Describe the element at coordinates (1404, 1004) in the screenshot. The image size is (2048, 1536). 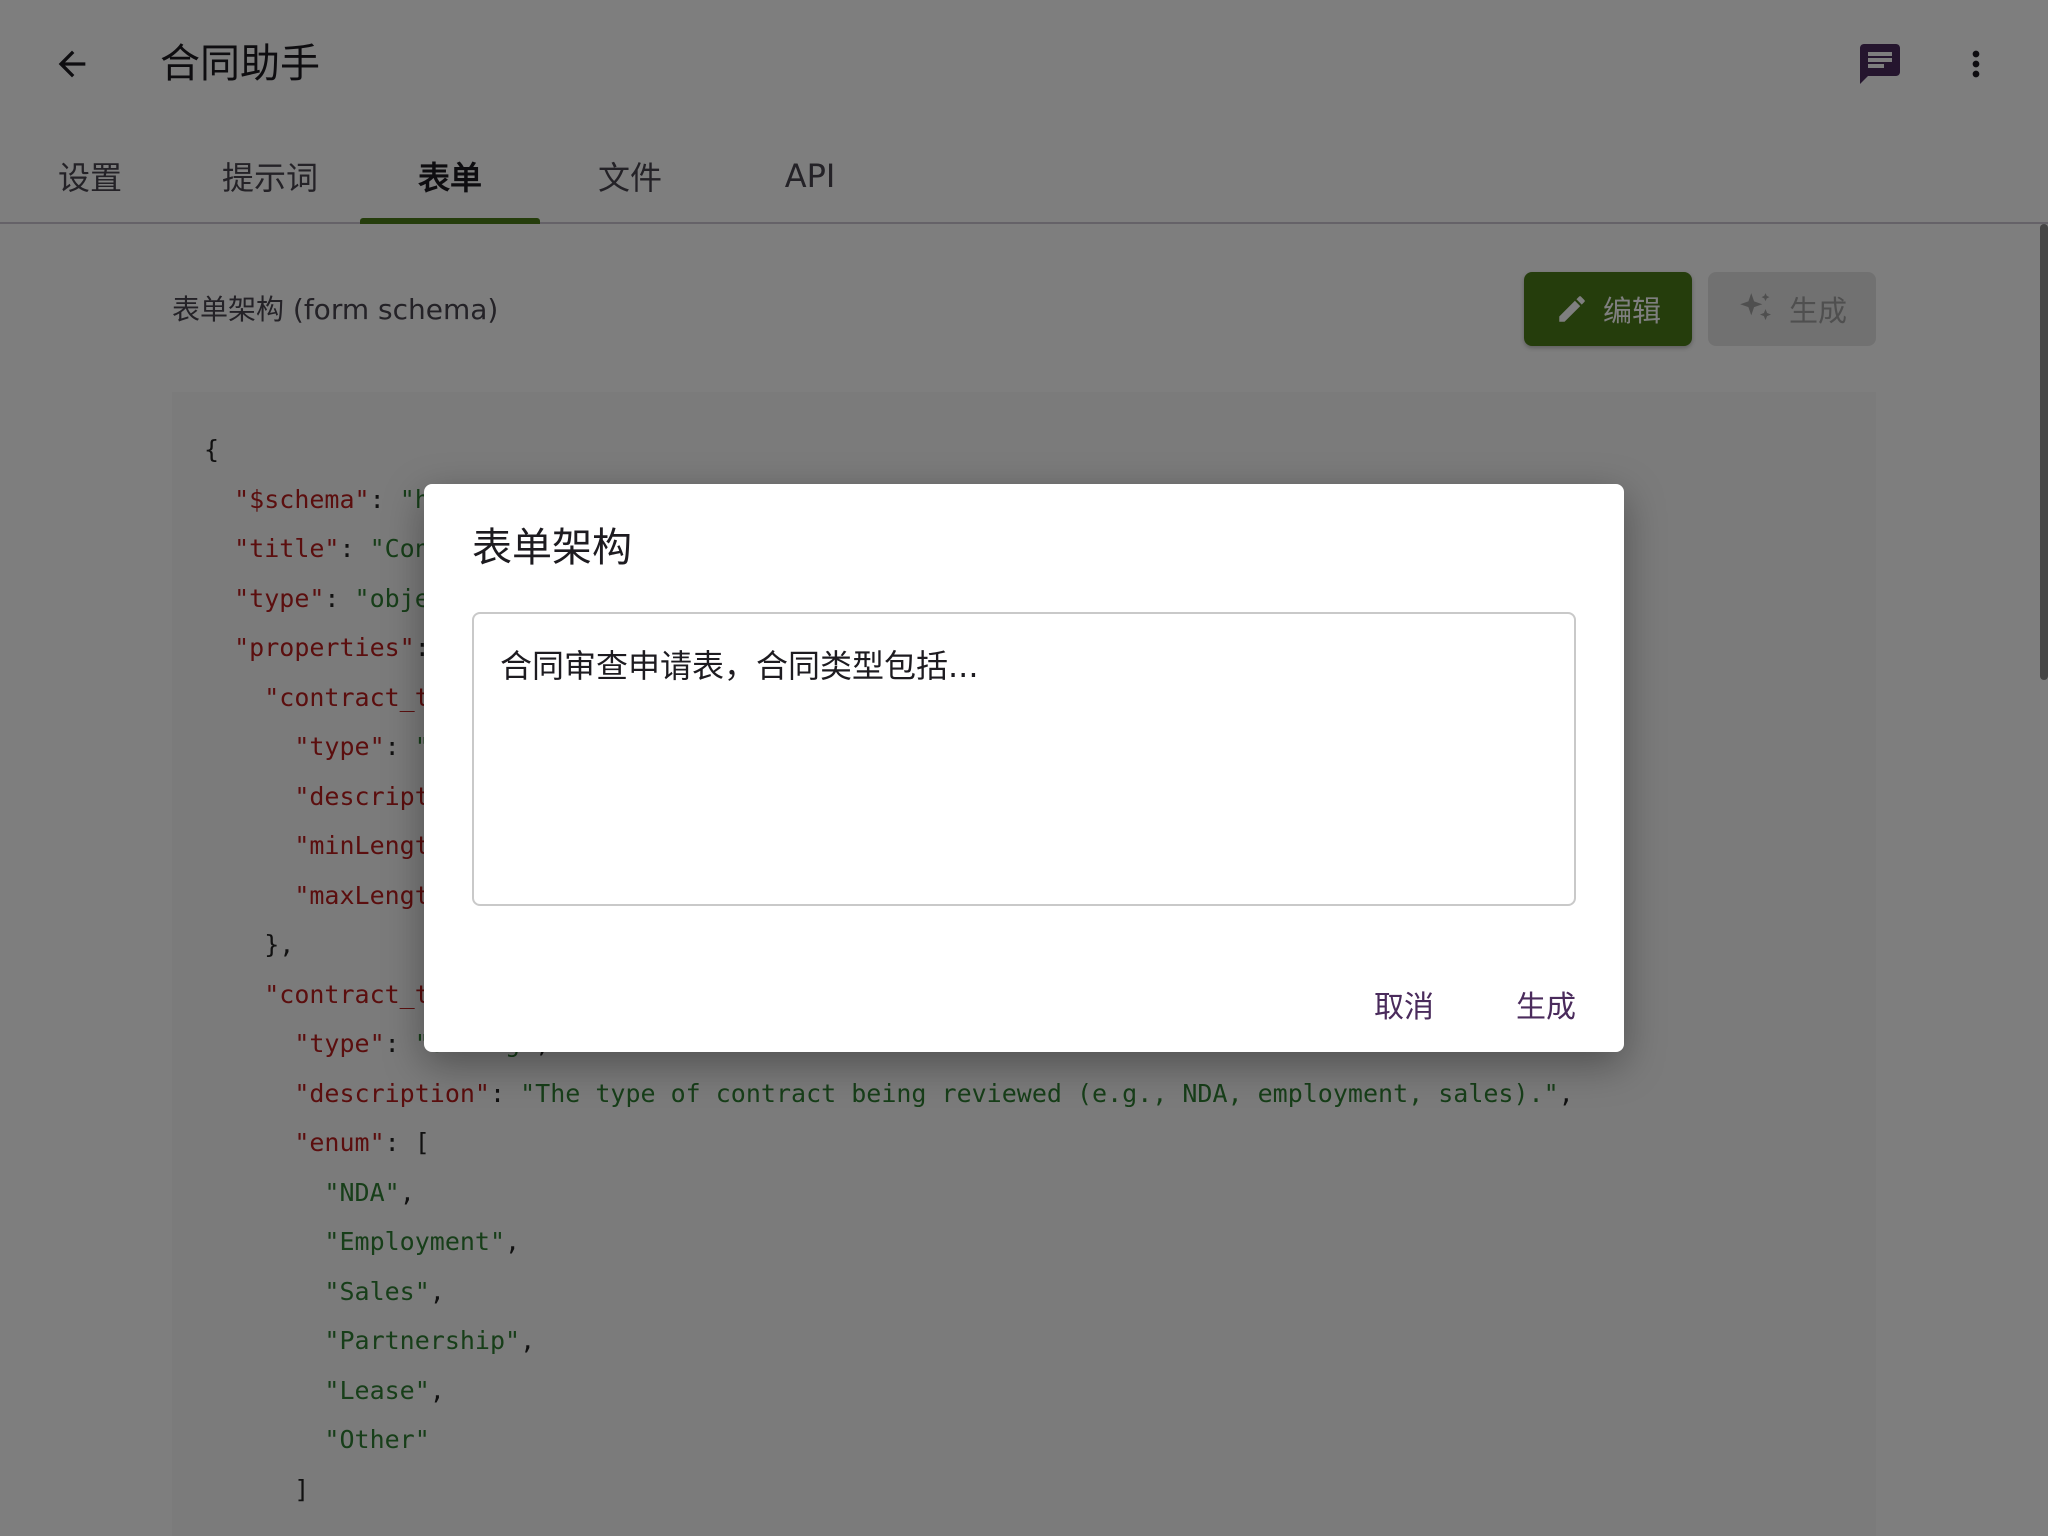
I see `cancel-button: 取消` at that location.